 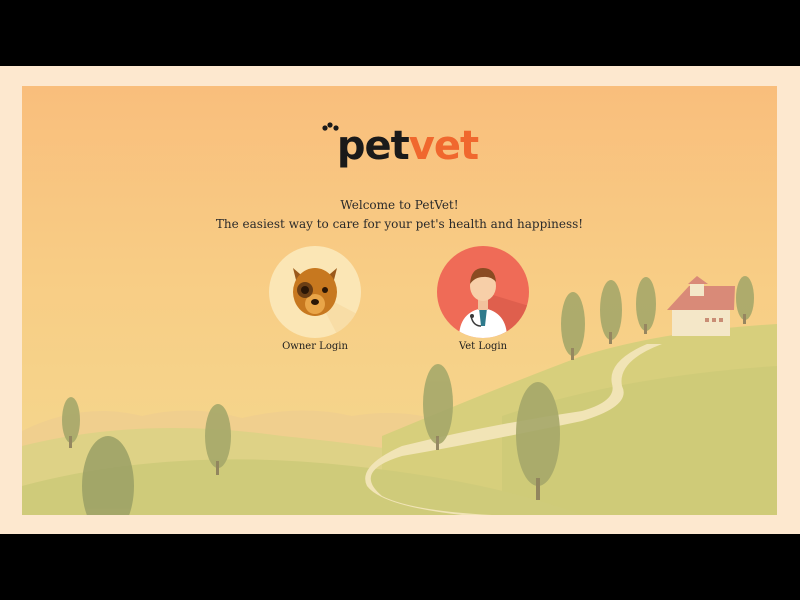 I want to click on owner-login-button: Owner Login, so click(x=315, y=299).